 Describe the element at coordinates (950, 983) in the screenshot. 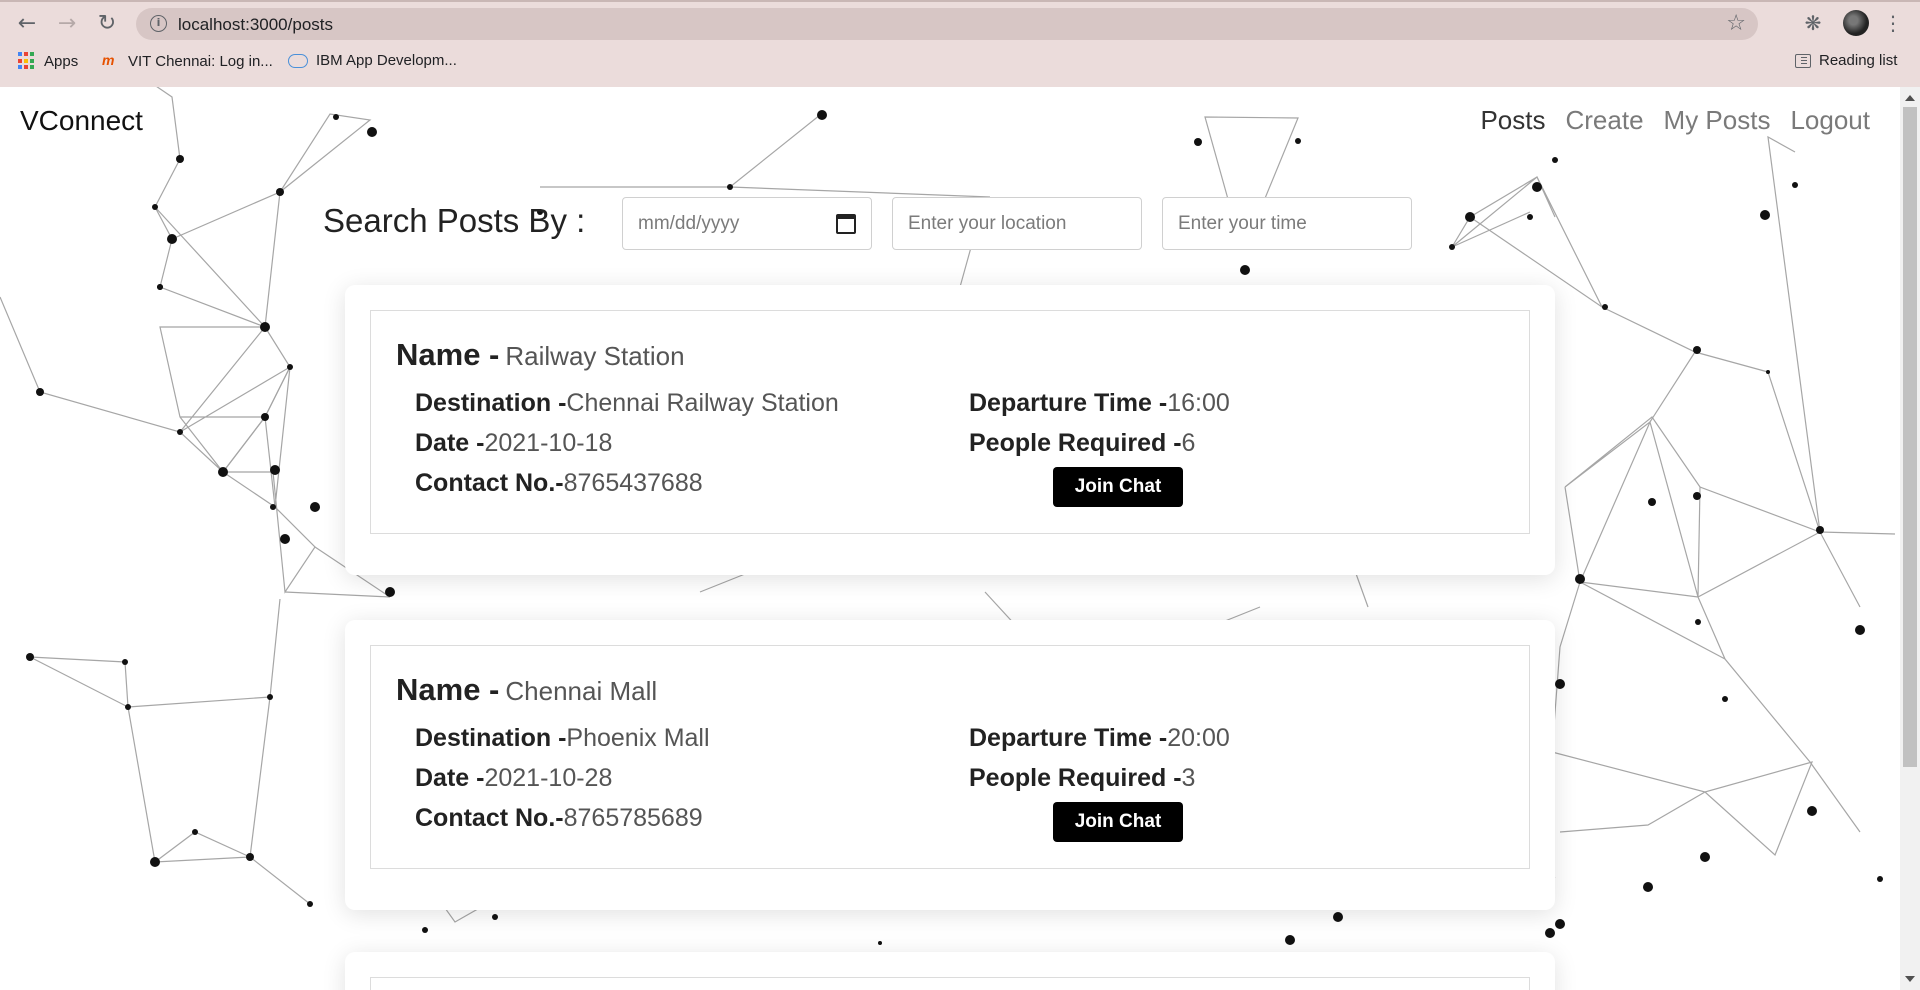

I see `post-card-inner` at that location.